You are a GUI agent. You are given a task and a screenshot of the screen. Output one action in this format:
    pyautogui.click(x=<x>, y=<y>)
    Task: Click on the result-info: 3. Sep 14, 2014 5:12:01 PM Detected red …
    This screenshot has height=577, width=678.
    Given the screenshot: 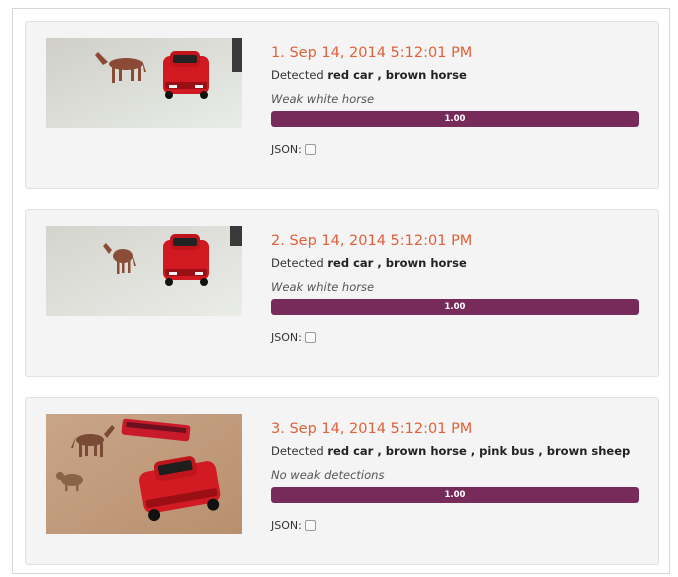 What is the action you would take?
    pyautogui.click(x=456, y=476)
    